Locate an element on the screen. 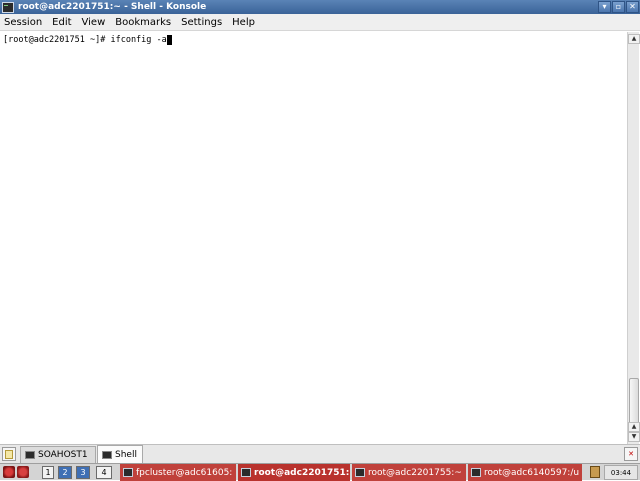 The image size is (640, 481). menu-edit: Edit is located at coordinates (61, 22).